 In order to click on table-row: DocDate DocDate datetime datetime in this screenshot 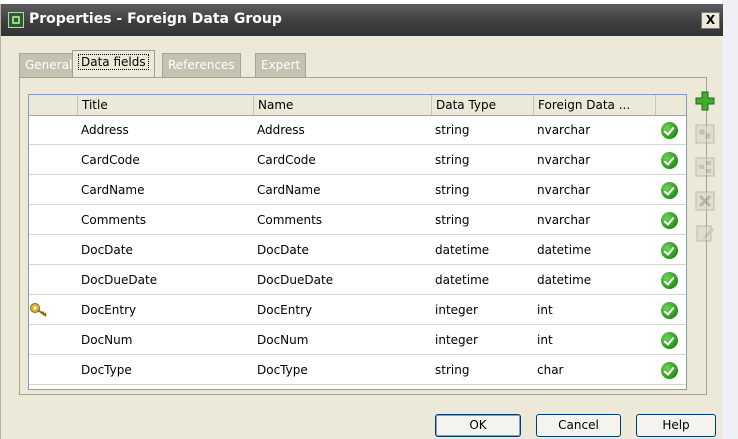, I will do `click(357, 250)`.